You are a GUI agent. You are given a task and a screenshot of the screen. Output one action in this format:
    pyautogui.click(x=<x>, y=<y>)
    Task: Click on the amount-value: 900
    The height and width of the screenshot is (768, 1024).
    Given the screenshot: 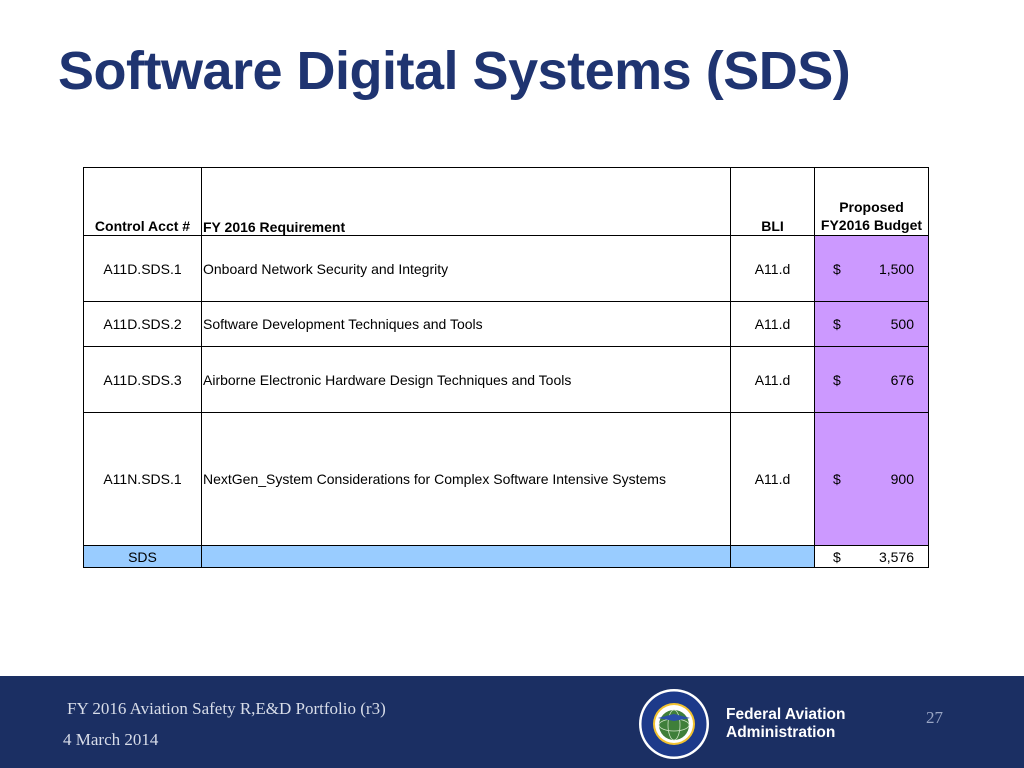 What is the action you would take?
    pyautogui.click(x=902, y=479)
    